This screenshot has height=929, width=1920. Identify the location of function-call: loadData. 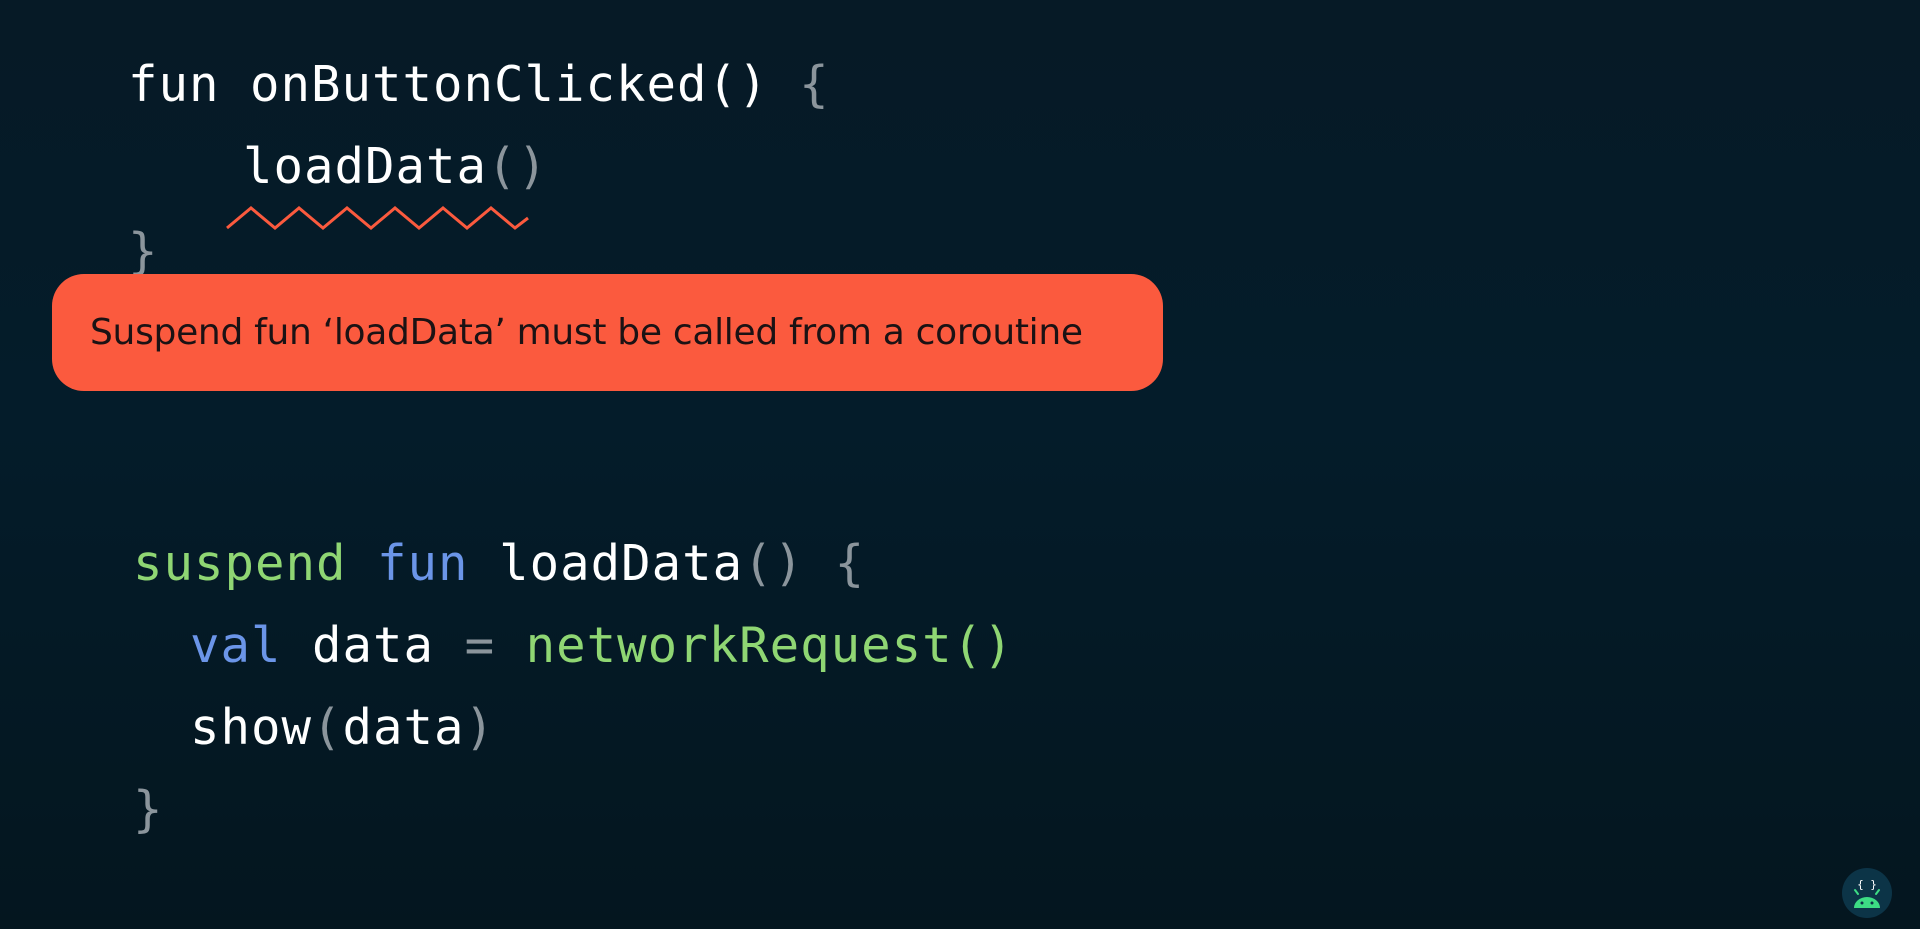
(365, 166).